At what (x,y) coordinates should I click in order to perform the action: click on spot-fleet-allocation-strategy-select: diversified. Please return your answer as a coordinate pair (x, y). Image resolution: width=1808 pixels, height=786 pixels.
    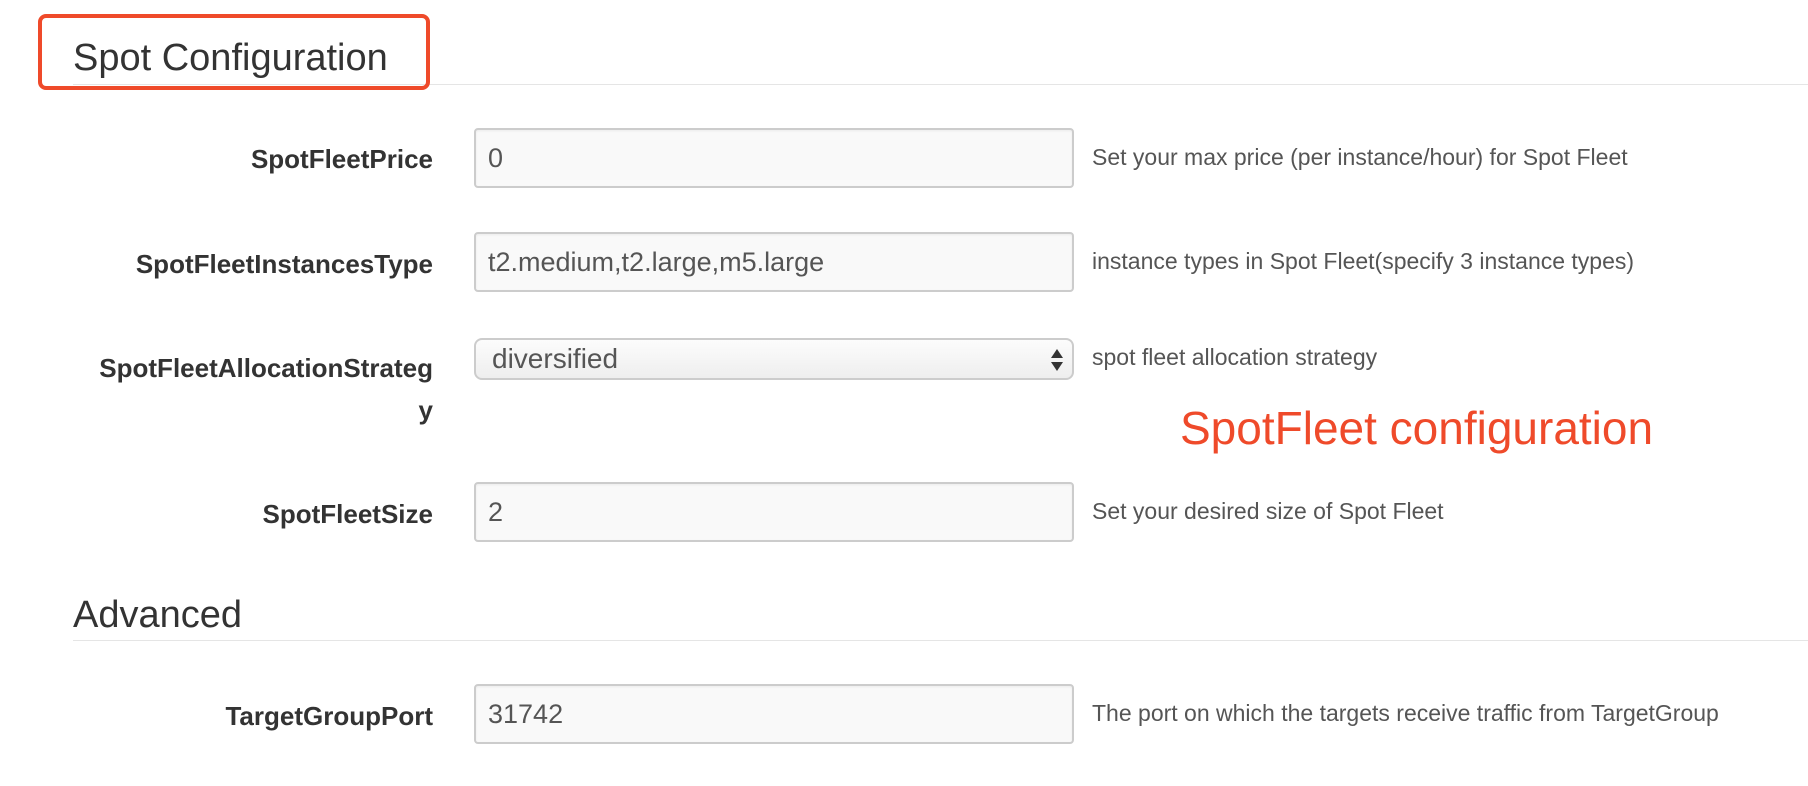
    Looking at the image, I should click on (774, 359).